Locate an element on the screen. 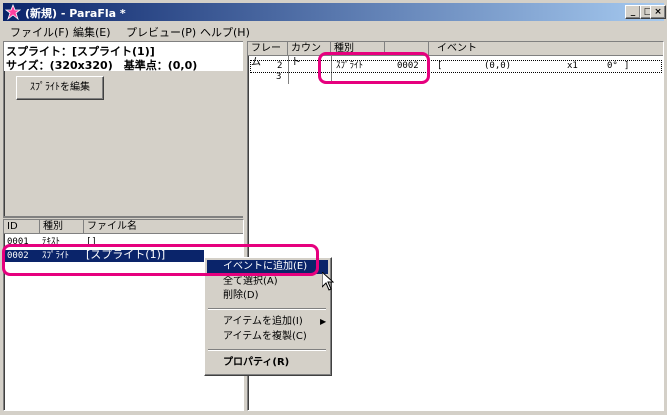  menu-bar: ファイル(F) 編集(E) プレビュー(P) ヘルプ(H) is located at coordinates (333, 31).